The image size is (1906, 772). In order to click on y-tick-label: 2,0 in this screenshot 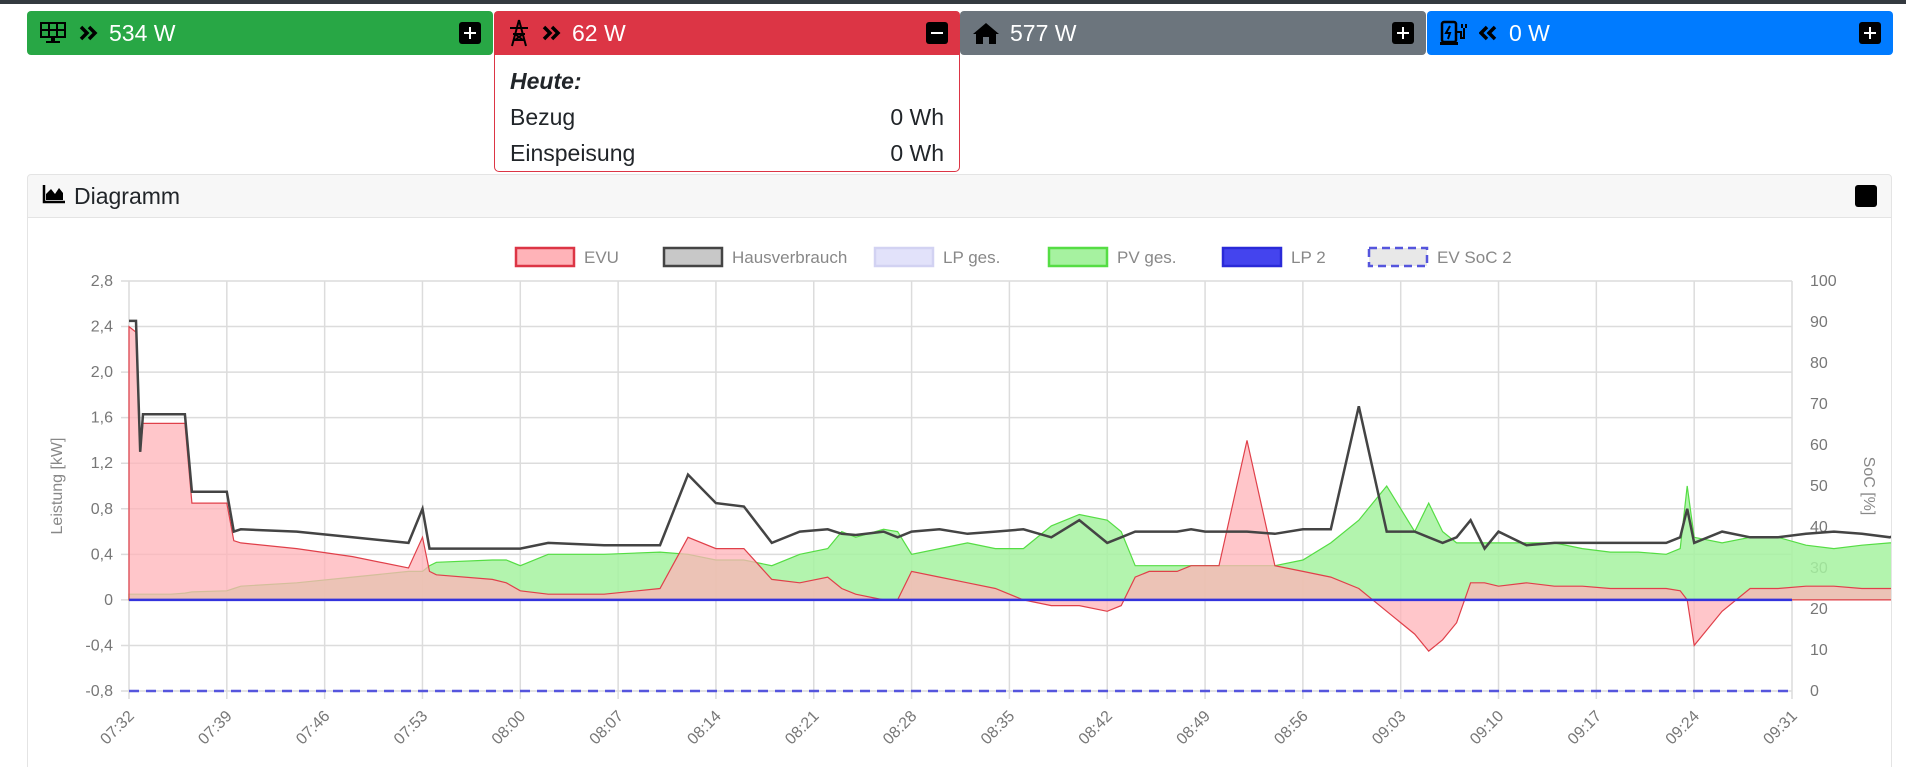, I will do `click(102, 372)`.